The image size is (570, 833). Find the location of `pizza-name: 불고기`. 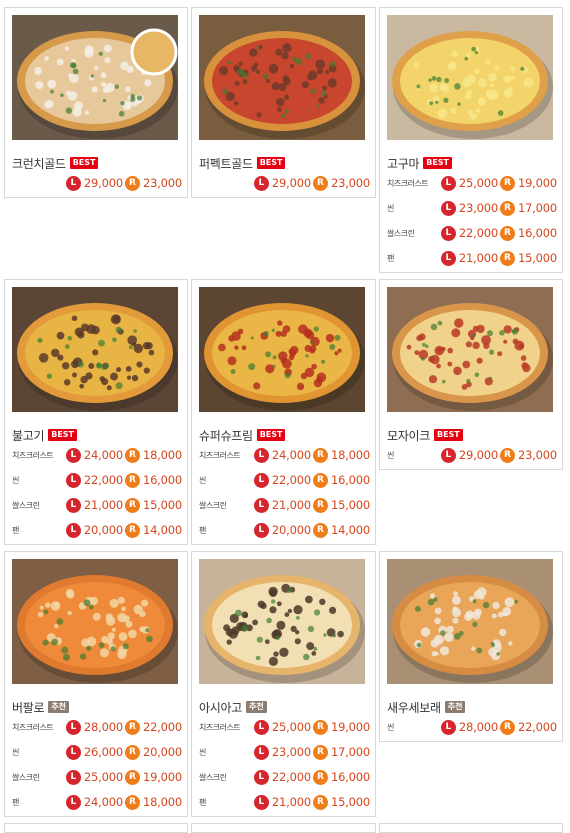

pizza-name: 불고기 is located at coordinates (28, 435).